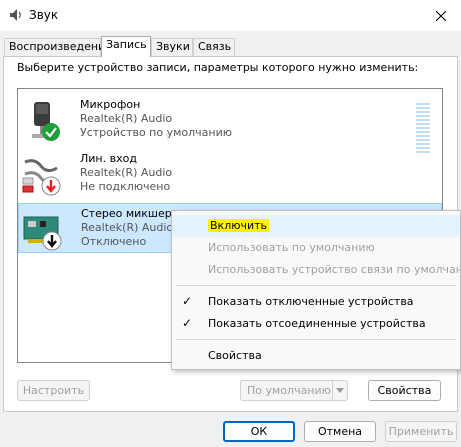  Describe the element at coordinates (311, 301) in the screenshot. I see `menu-item-label: Показать отключенные устройства` at that location.